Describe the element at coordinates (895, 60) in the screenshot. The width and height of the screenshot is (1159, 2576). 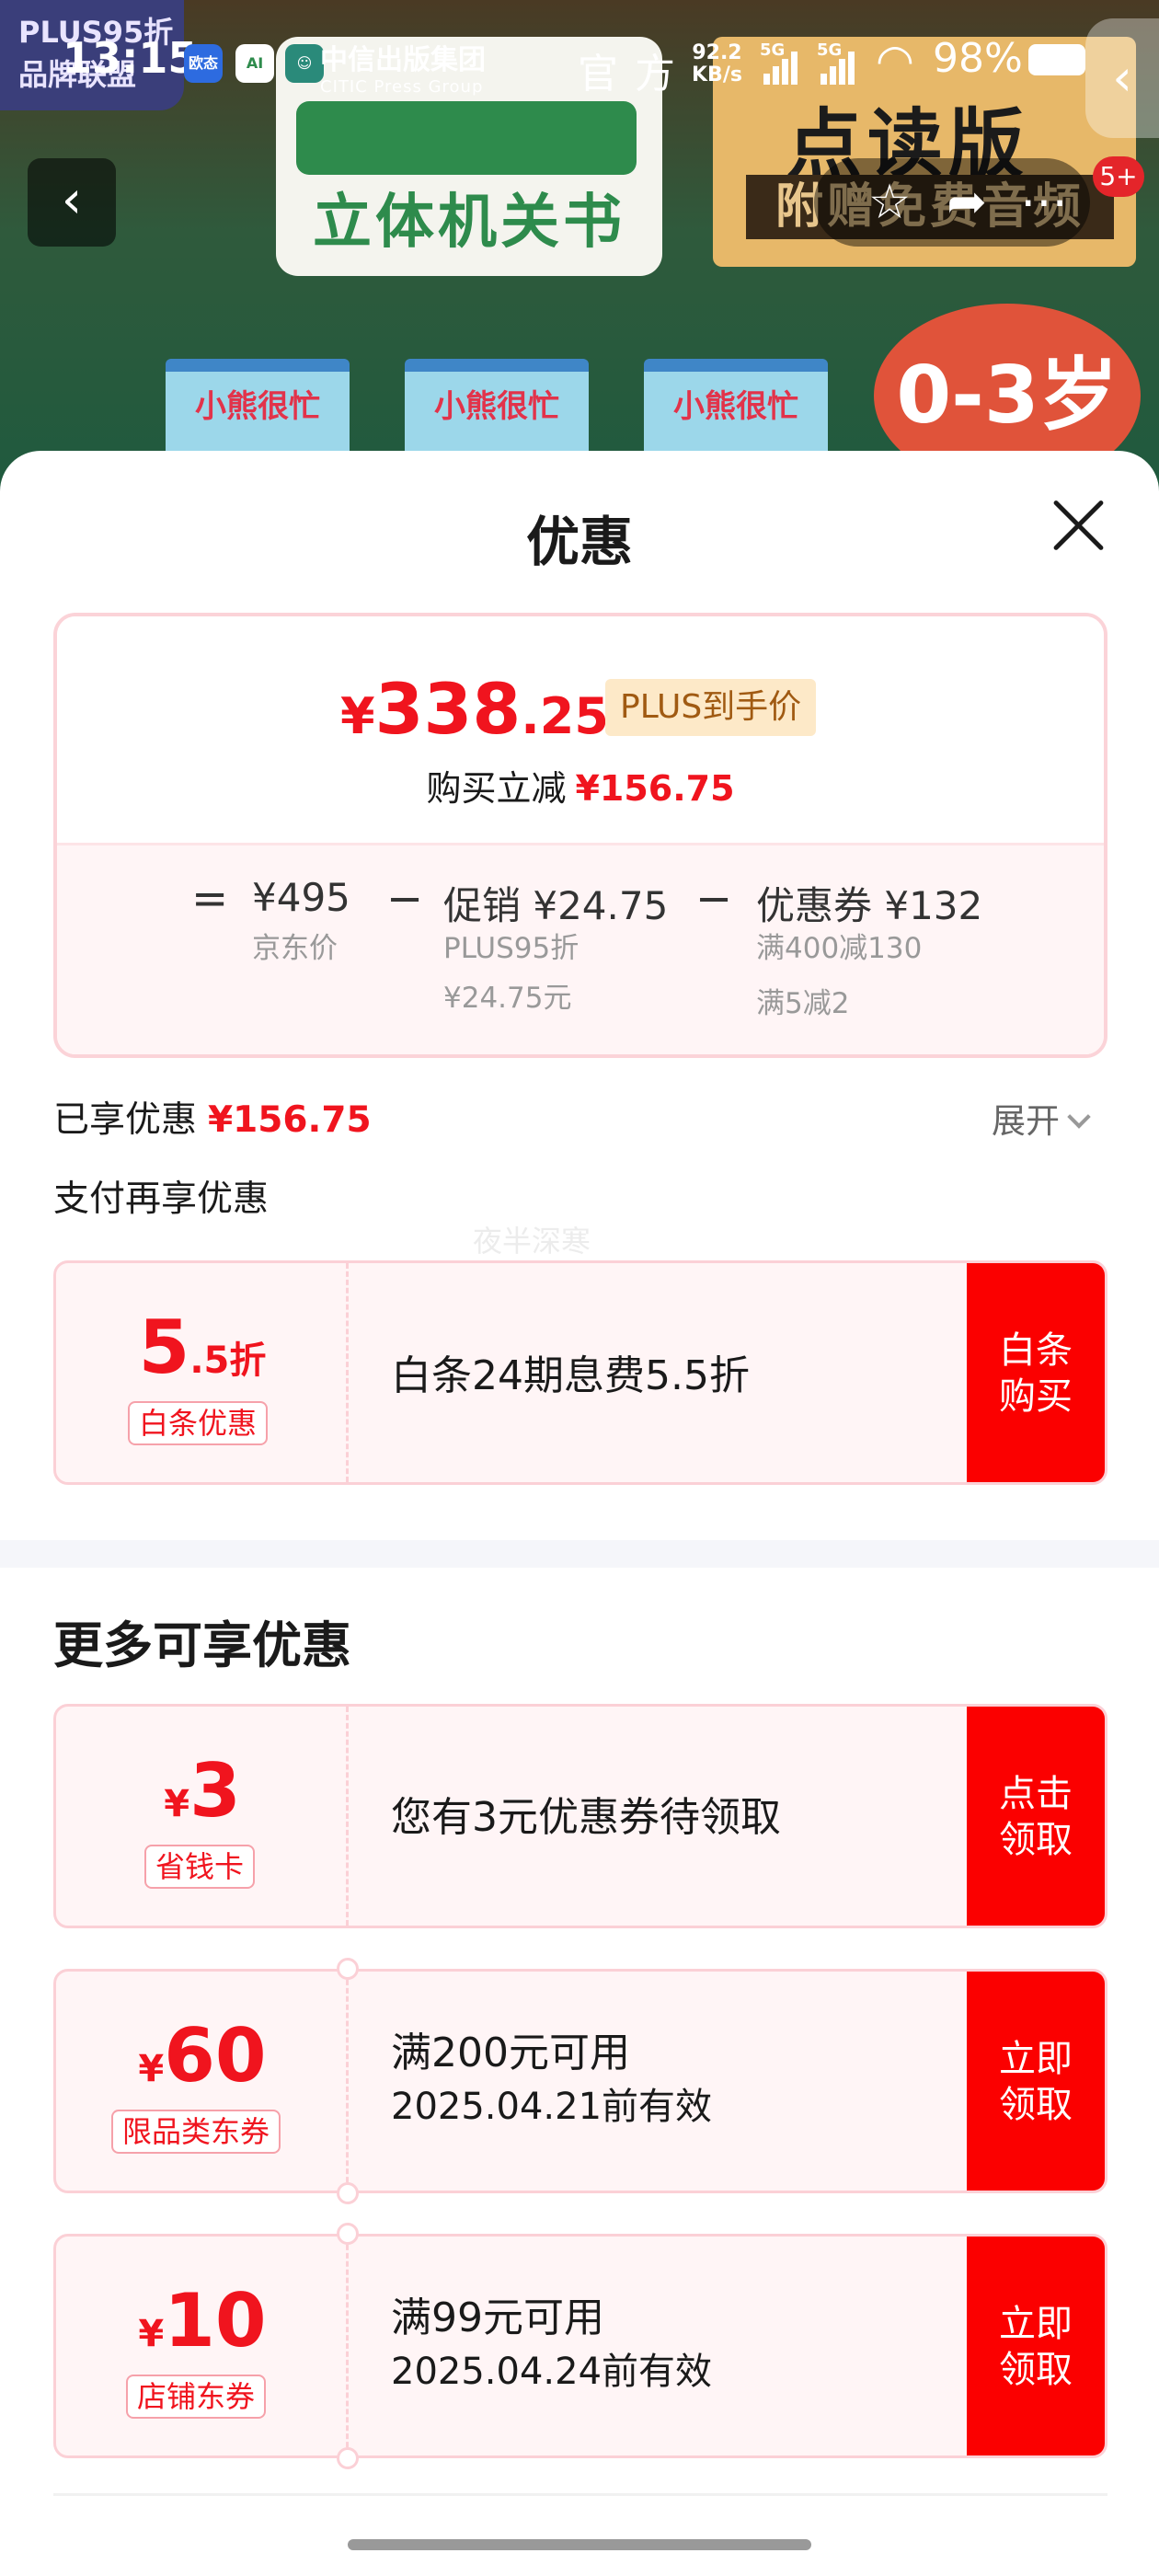
I see `wifi-icon: ◠` at that location.